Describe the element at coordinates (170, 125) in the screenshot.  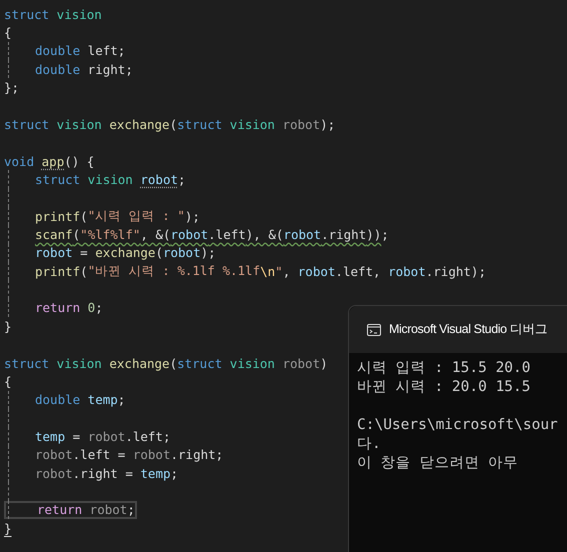
I see `code-line: struct vision exchange(struct vision robot);` at that location.